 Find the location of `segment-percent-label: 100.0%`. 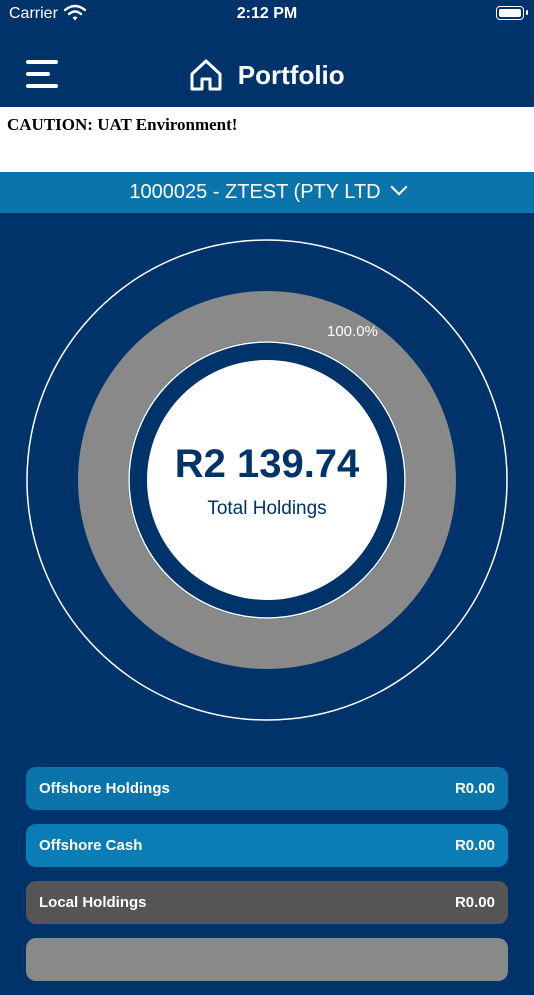

segment-percent-label: 100.0% is located at coordinates (352, 331).